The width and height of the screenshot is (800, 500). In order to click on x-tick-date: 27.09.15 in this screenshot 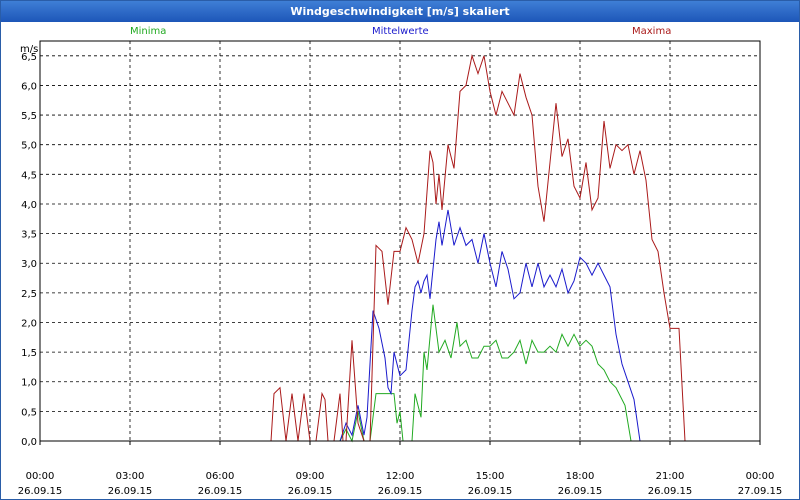, I will do `click(760, 491)`.